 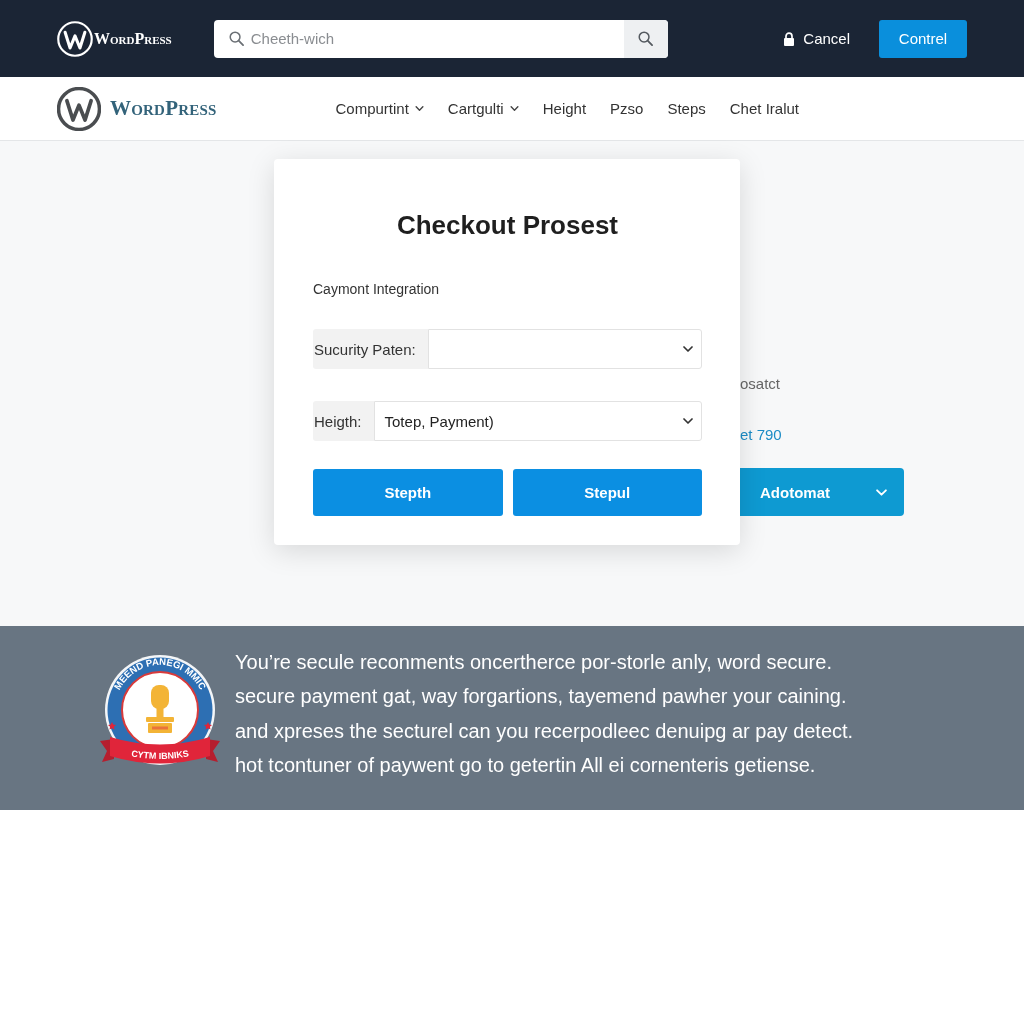 I want to click on ribbon-text: CYTM IBNIKS, so click(x=160, y=755).